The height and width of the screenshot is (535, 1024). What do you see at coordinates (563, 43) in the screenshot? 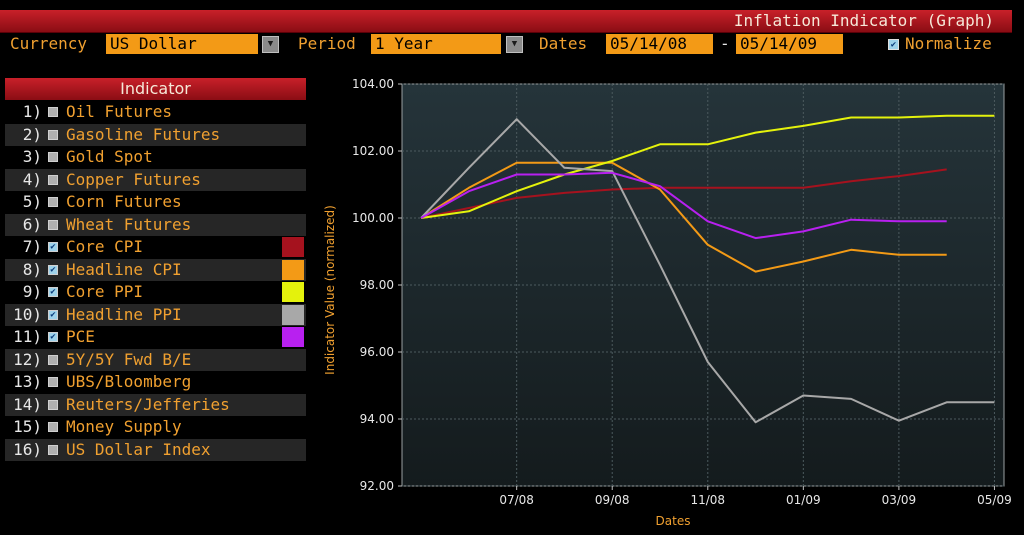
I see `dates-label: Dates` at bounding box center [563, 43].